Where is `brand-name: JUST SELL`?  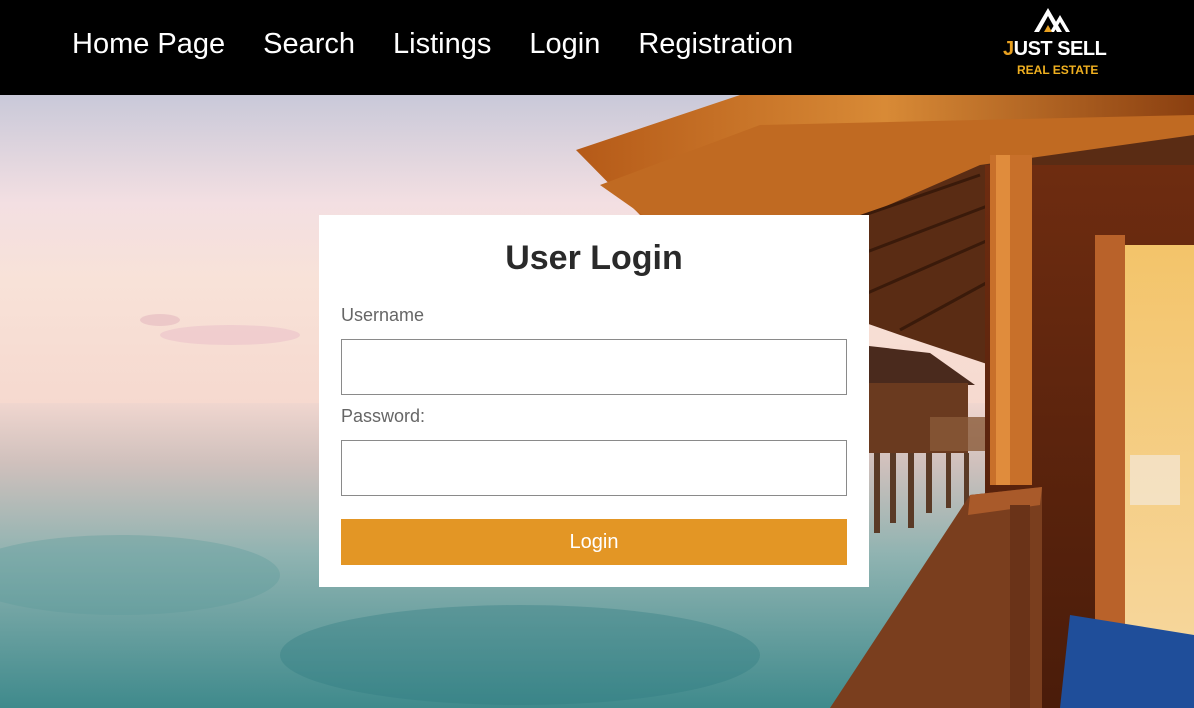 brand-name: JUST SELL is located at coordinates (1055, 49).